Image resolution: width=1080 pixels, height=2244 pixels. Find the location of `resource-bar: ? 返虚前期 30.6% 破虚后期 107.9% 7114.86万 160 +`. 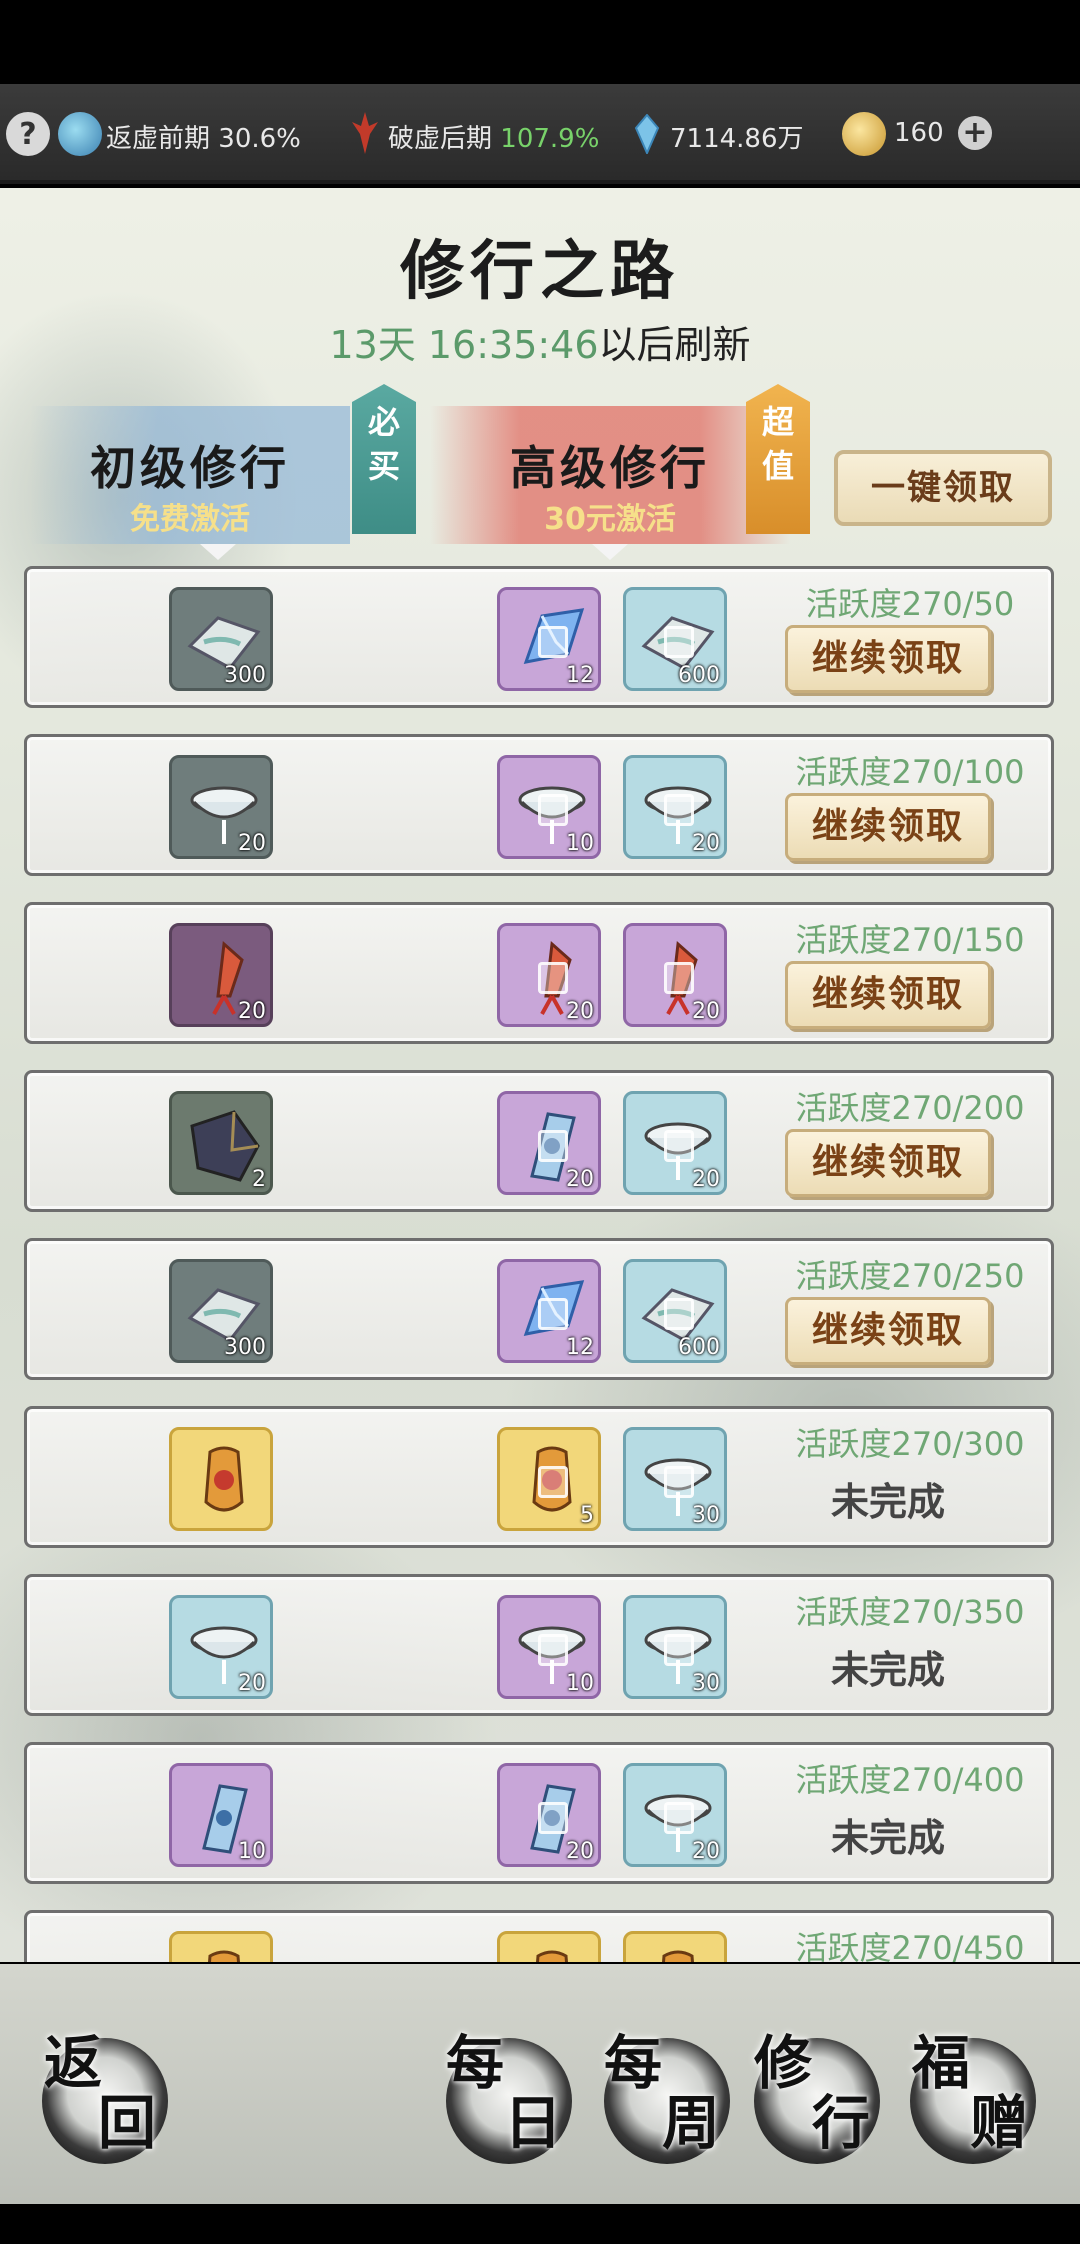

resource-bar: ? 返虚前期 30.6% 破虚后期 107.9% 7114.86万 160 + is located at coordinates (540, 134).